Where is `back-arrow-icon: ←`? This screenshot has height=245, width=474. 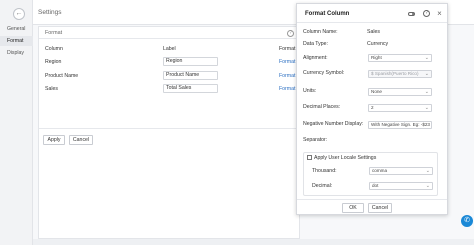 back-arrow-icon: ← is located at coordinates (19, 14).